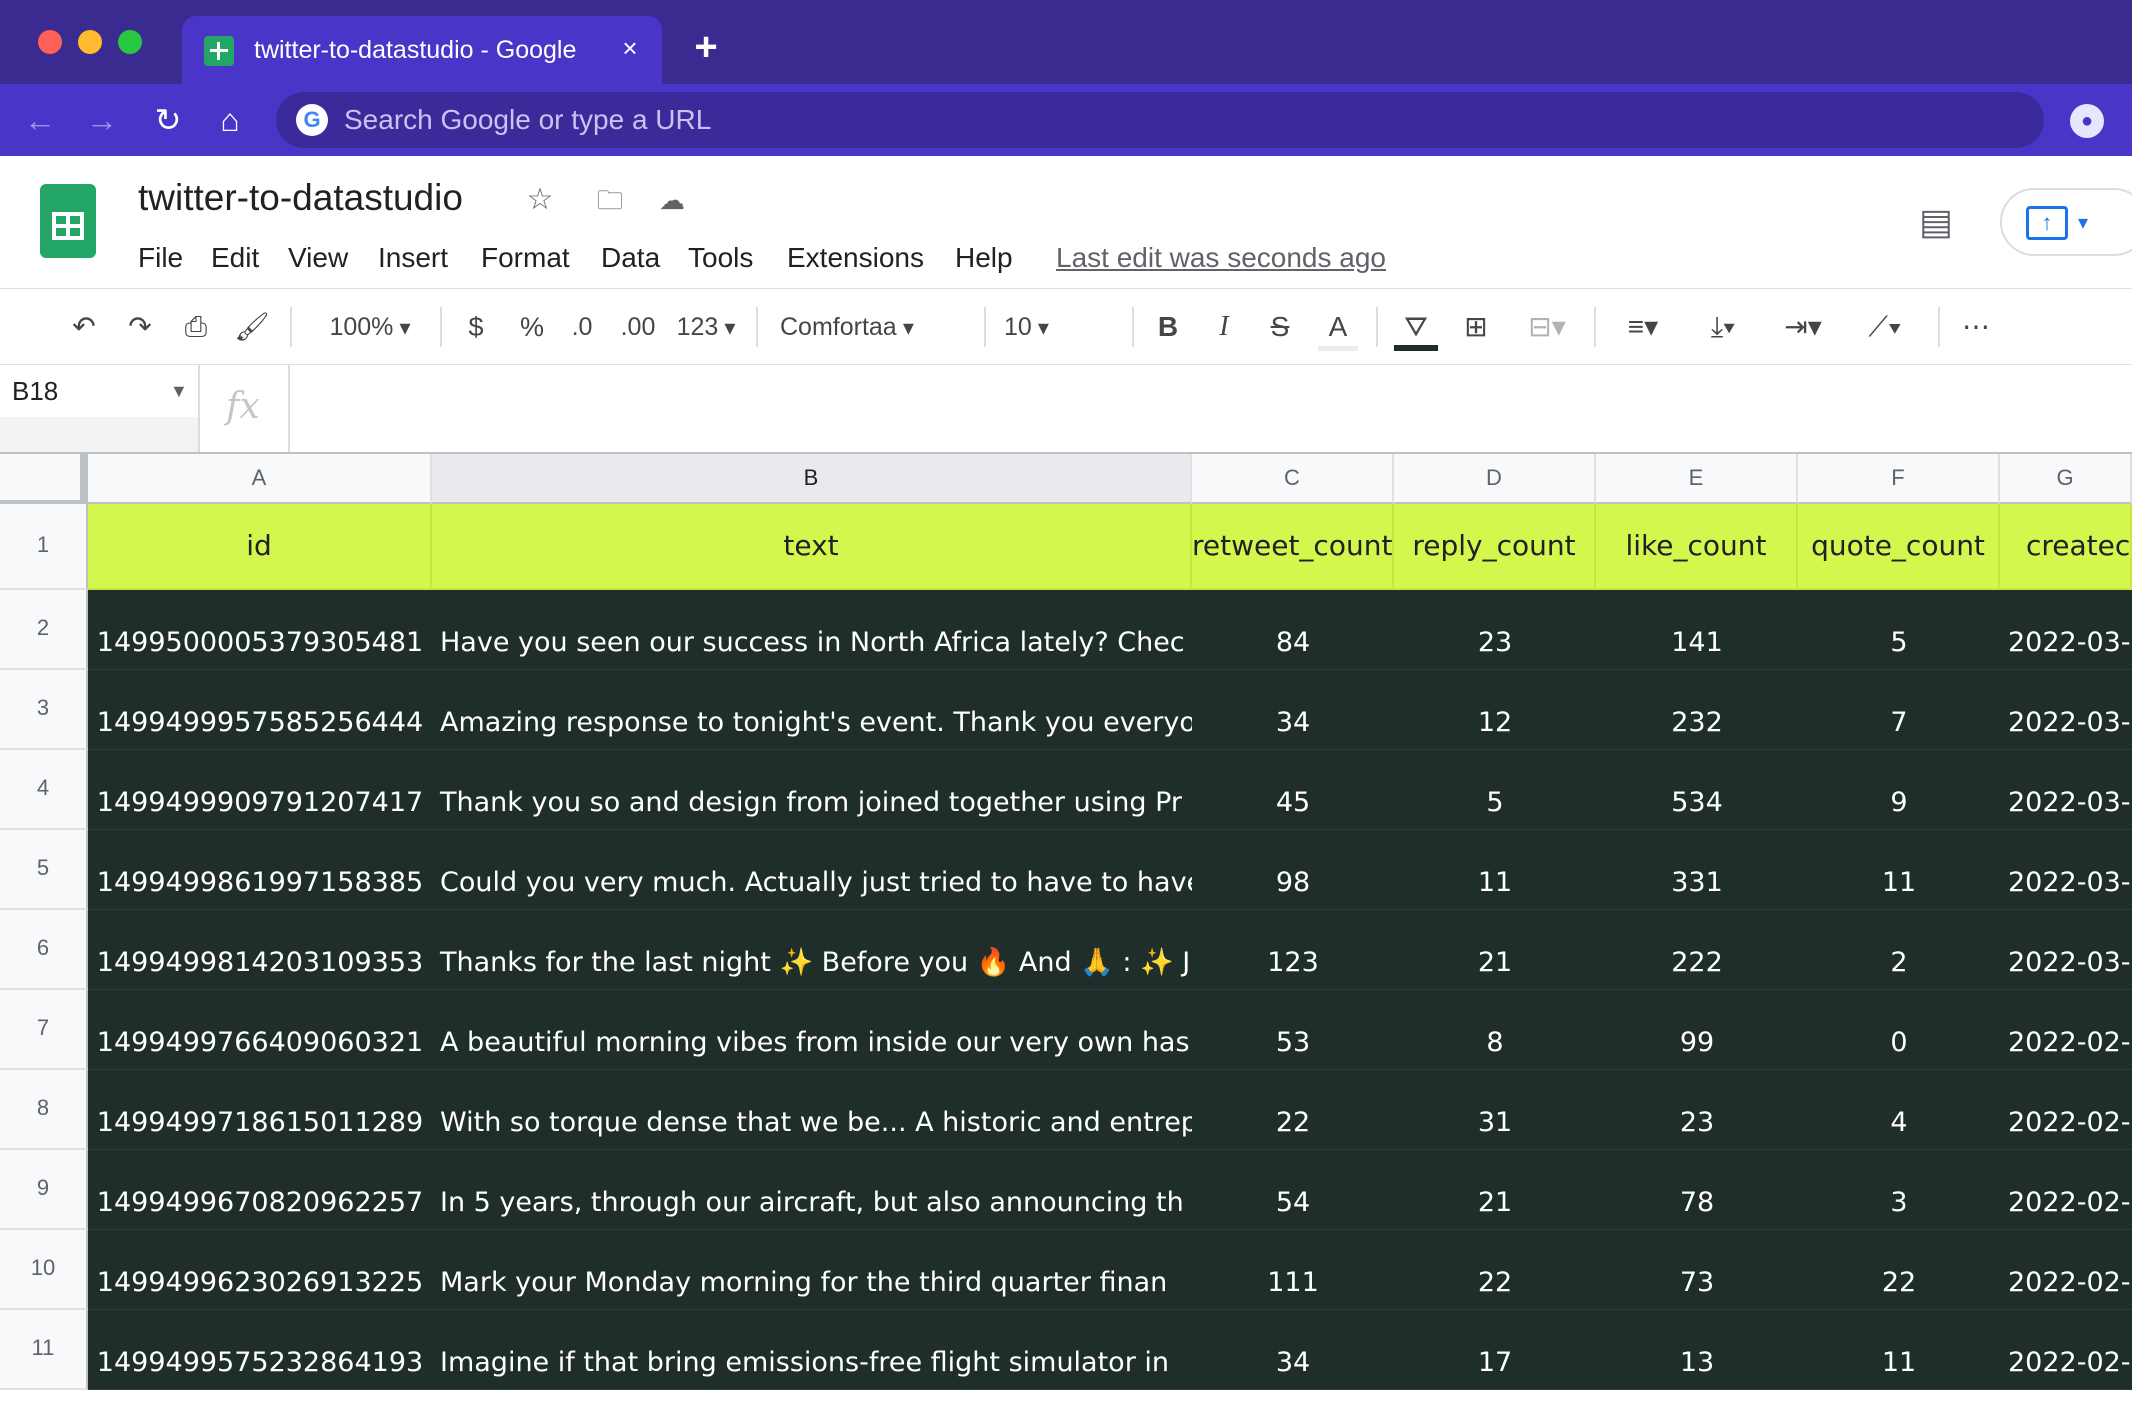  What do you see at coordinates (2066, 870) in the screenshot?
I see `cell-g5: 2022-03-0` at bounding box center [2066, 870].